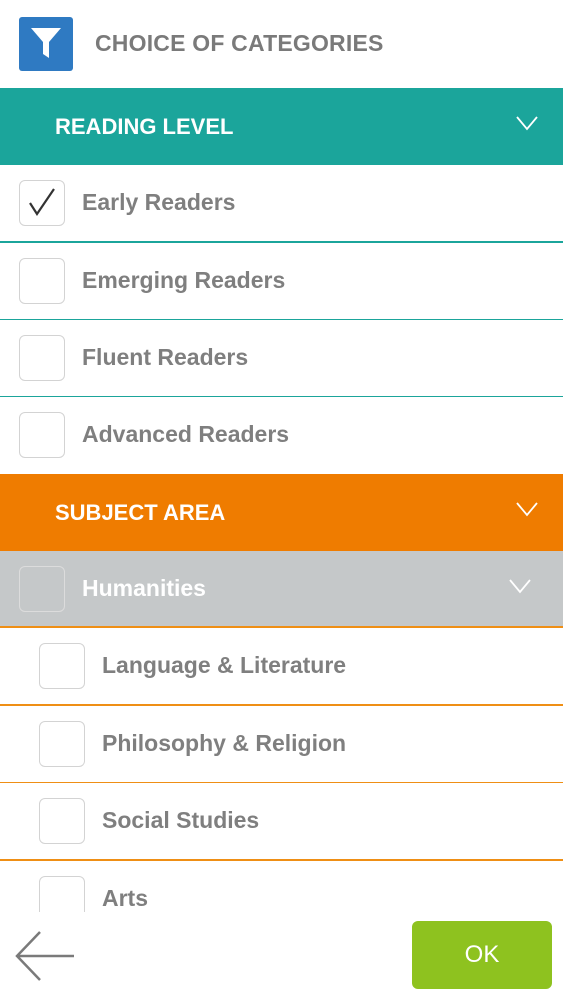  Describe the element at coordinates (186, 434) in the screenshot. I see `reading-level-item-label: Advanced Readers` at that location.